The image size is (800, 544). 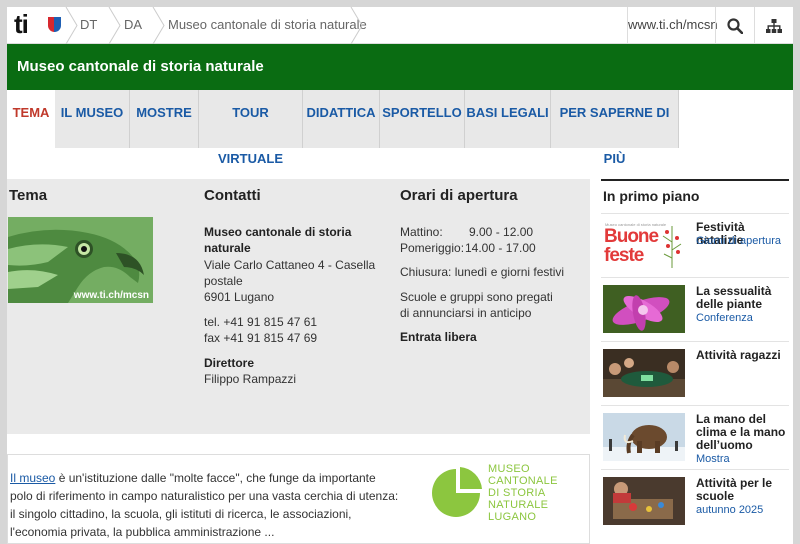 What do you see at coordinates (80, 260) in the screenshot?
I see `hawk-image: www.ti.ch/mcsn` at bounding box center [80, 260].